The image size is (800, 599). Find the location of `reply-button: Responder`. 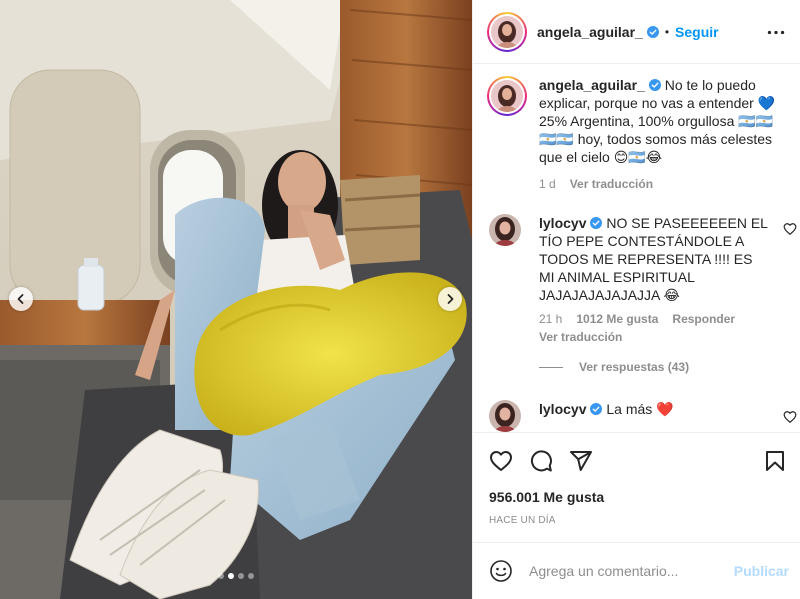

reply-button: Responder is located at coordinates (703, 319).